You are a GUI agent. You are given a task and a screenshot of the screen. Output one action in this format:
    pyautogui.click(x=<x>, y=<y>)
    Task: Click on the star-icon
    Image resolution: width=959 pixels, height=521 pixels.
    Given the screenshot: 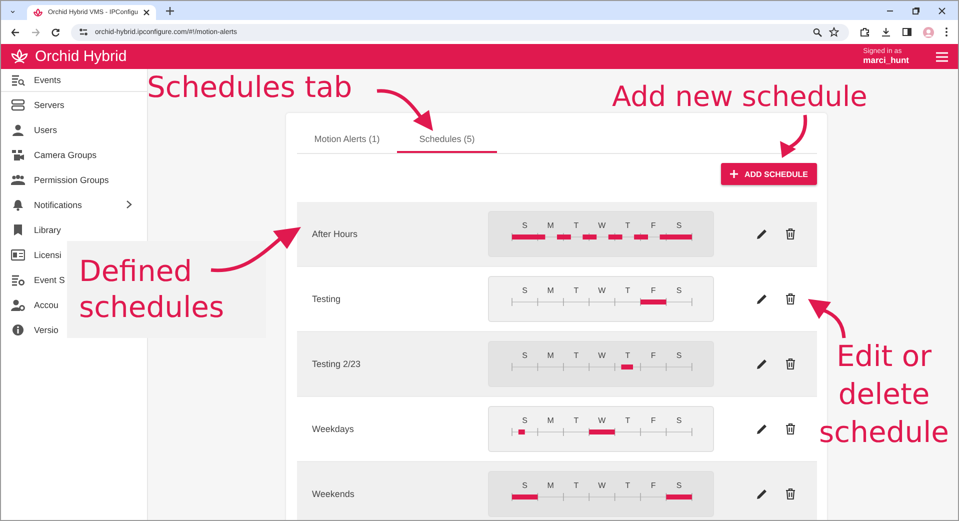 What is the action you would take?
    pyautogui.click(x=834, y=32)
    